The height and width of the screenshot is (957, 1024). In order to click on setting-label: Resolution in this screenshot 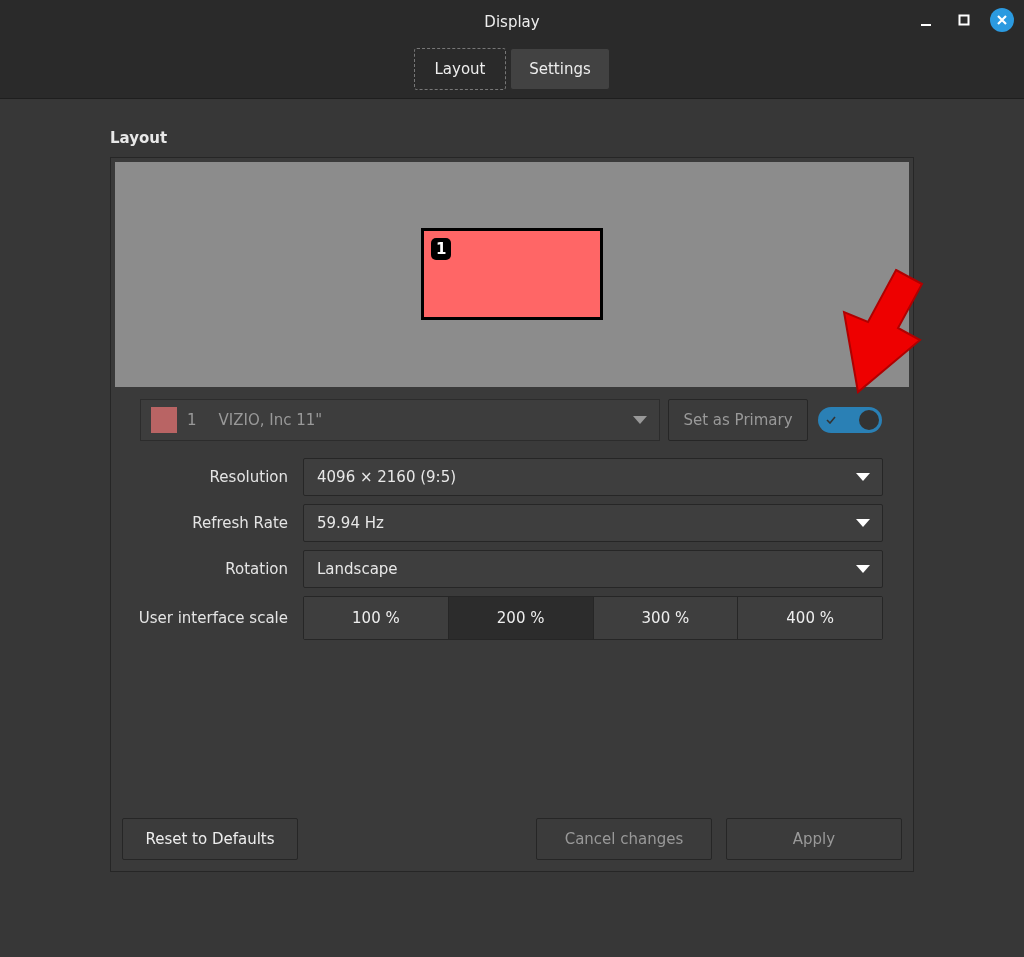, I will do `click(248, 477)`.